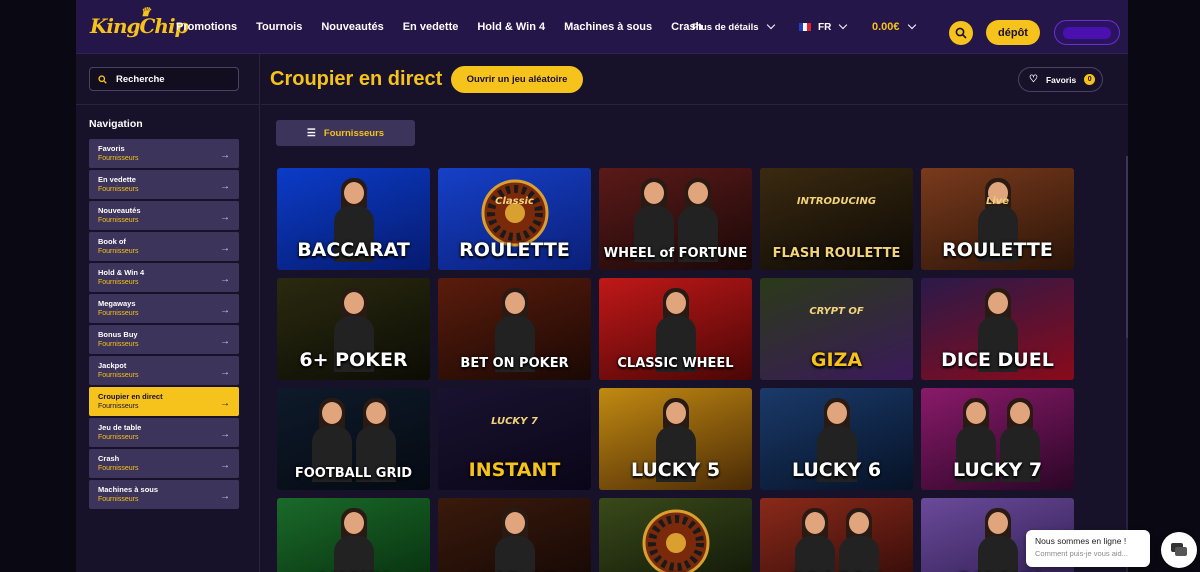  Describe the element at coordinates (836, 439) in the screenshot. I see `game-tile: LUCKY 6` at that location.